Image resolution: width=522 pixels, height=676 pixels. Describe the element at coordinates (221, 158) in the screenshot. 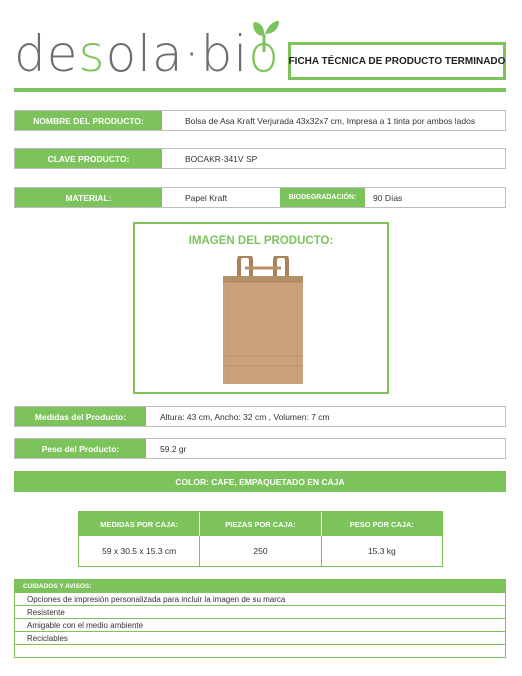

I see `product-key-value: BOCAKR-341V SP` at that location.